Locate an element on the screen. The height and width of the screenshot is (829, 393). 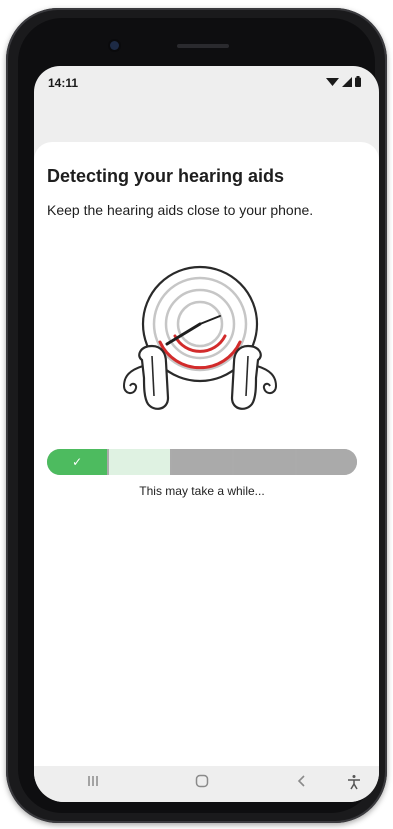
earpiece-speaker is located at coordinates (203, 46).